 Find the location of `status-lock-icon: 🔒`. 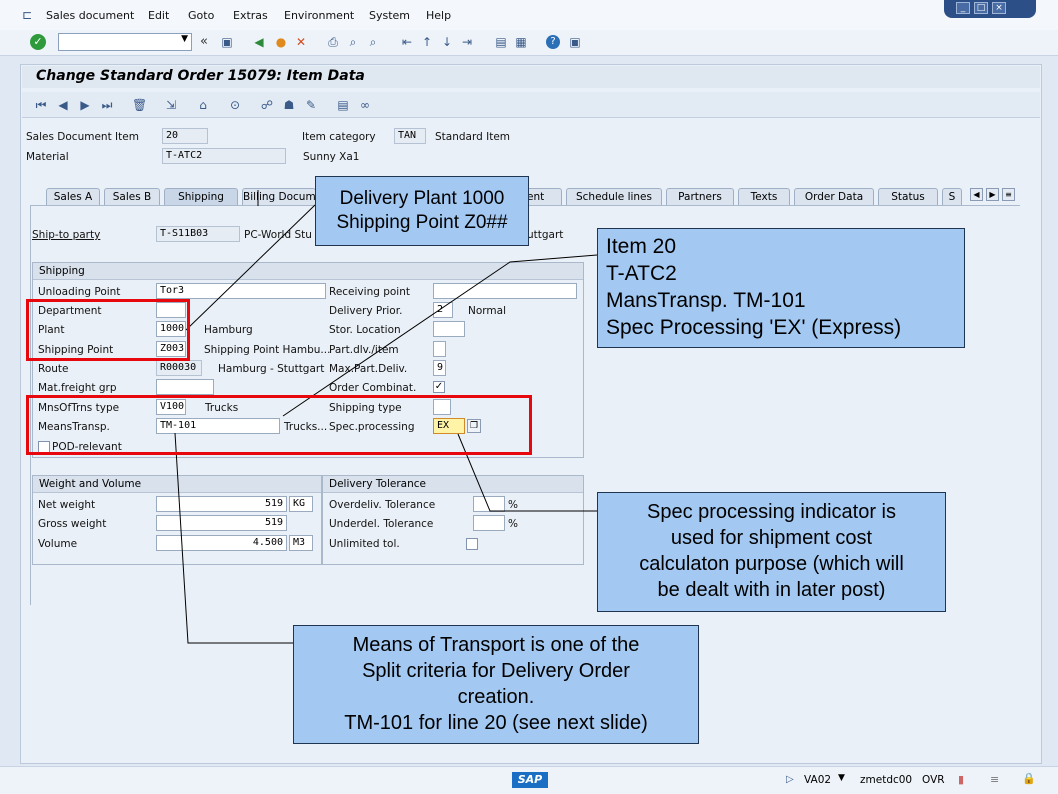

status-lock-icon: 🔒 is located at coordinates (1029, 778).